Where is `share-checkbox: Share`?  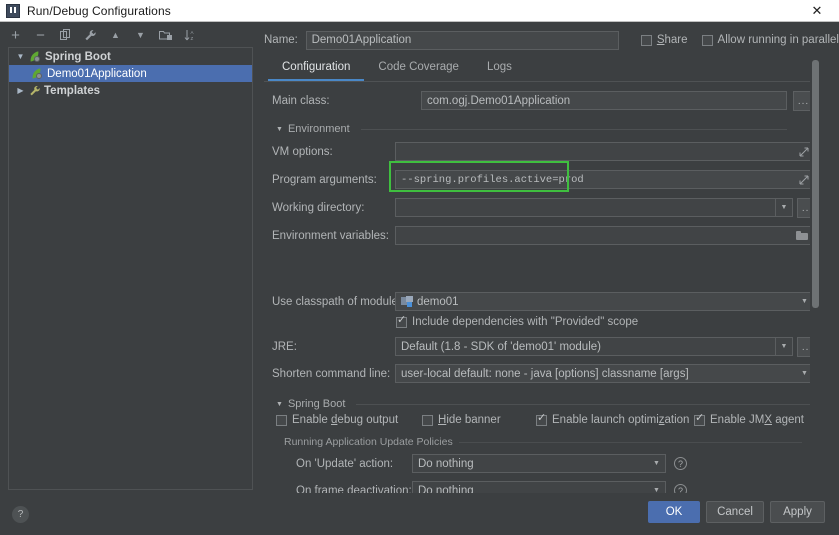
share-checkbox: Share is located at coordinates (664, 40).